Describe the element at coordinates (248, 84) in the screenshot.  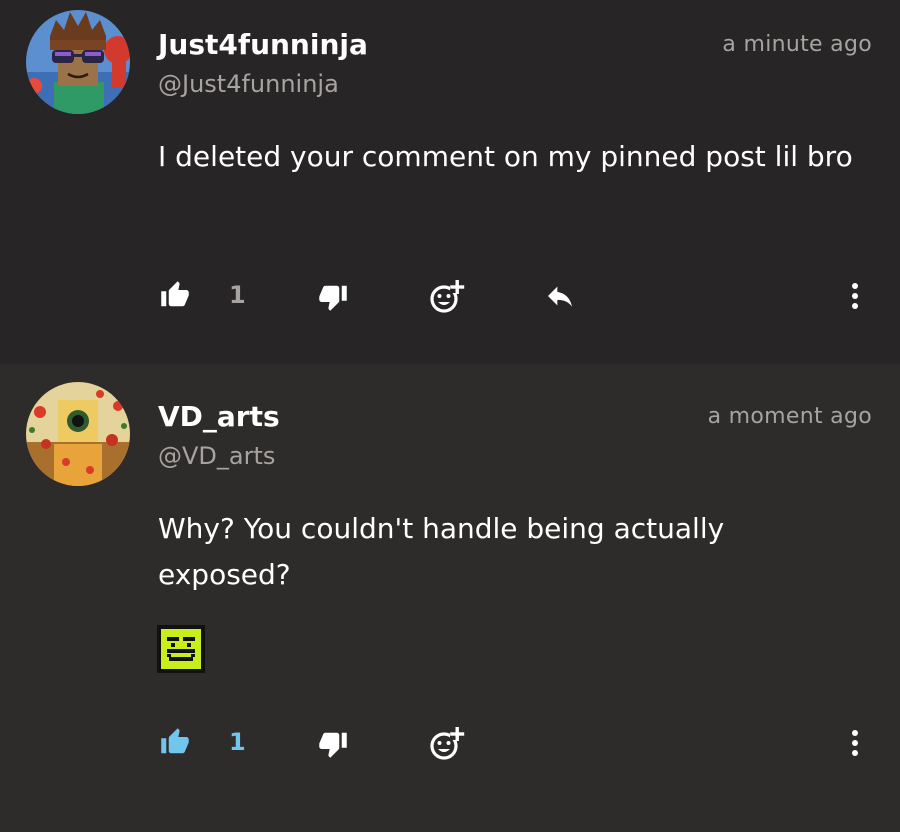
I see `user-handle: @Just4funninja` at that location.